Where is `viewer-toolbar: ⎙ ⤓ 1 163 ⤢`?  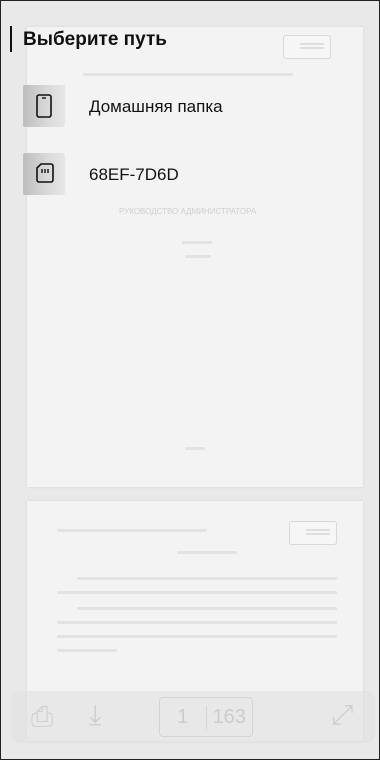
viewer-toolbar: ⎙ ⤓ 1 163 ⤢ is located at coordinates (193, 717).